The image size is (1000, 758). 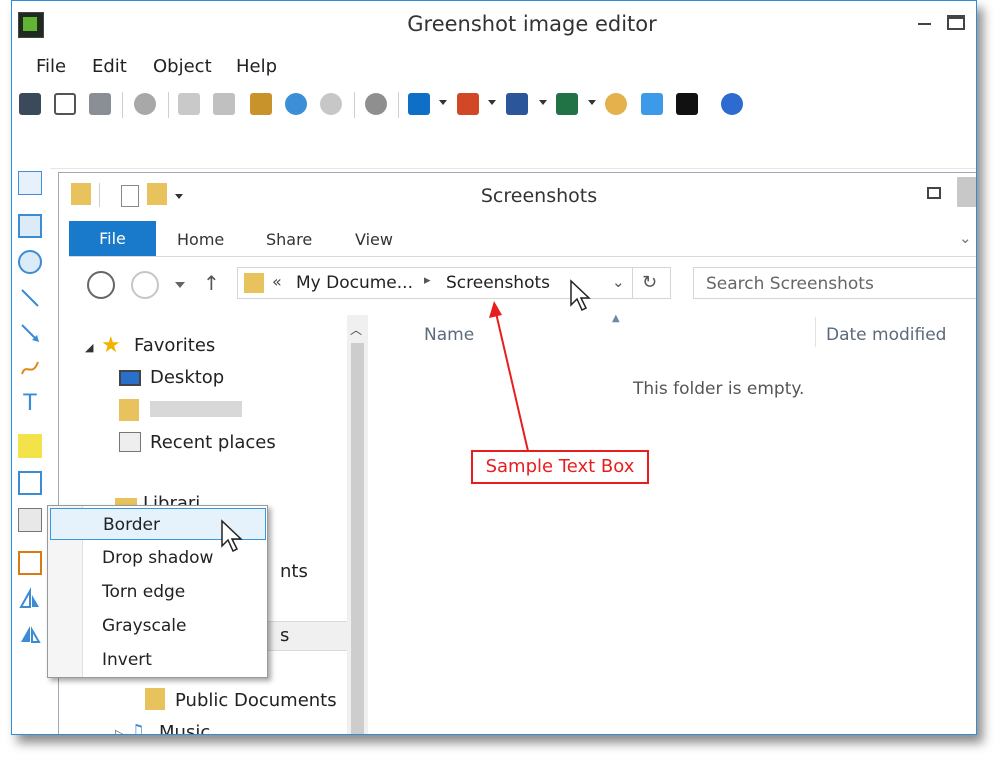 What do you see at coordinates (560, 467) in the screenshot?
I see `annotation-textbox: Sample Text Box` at bounding box center [560, 467].